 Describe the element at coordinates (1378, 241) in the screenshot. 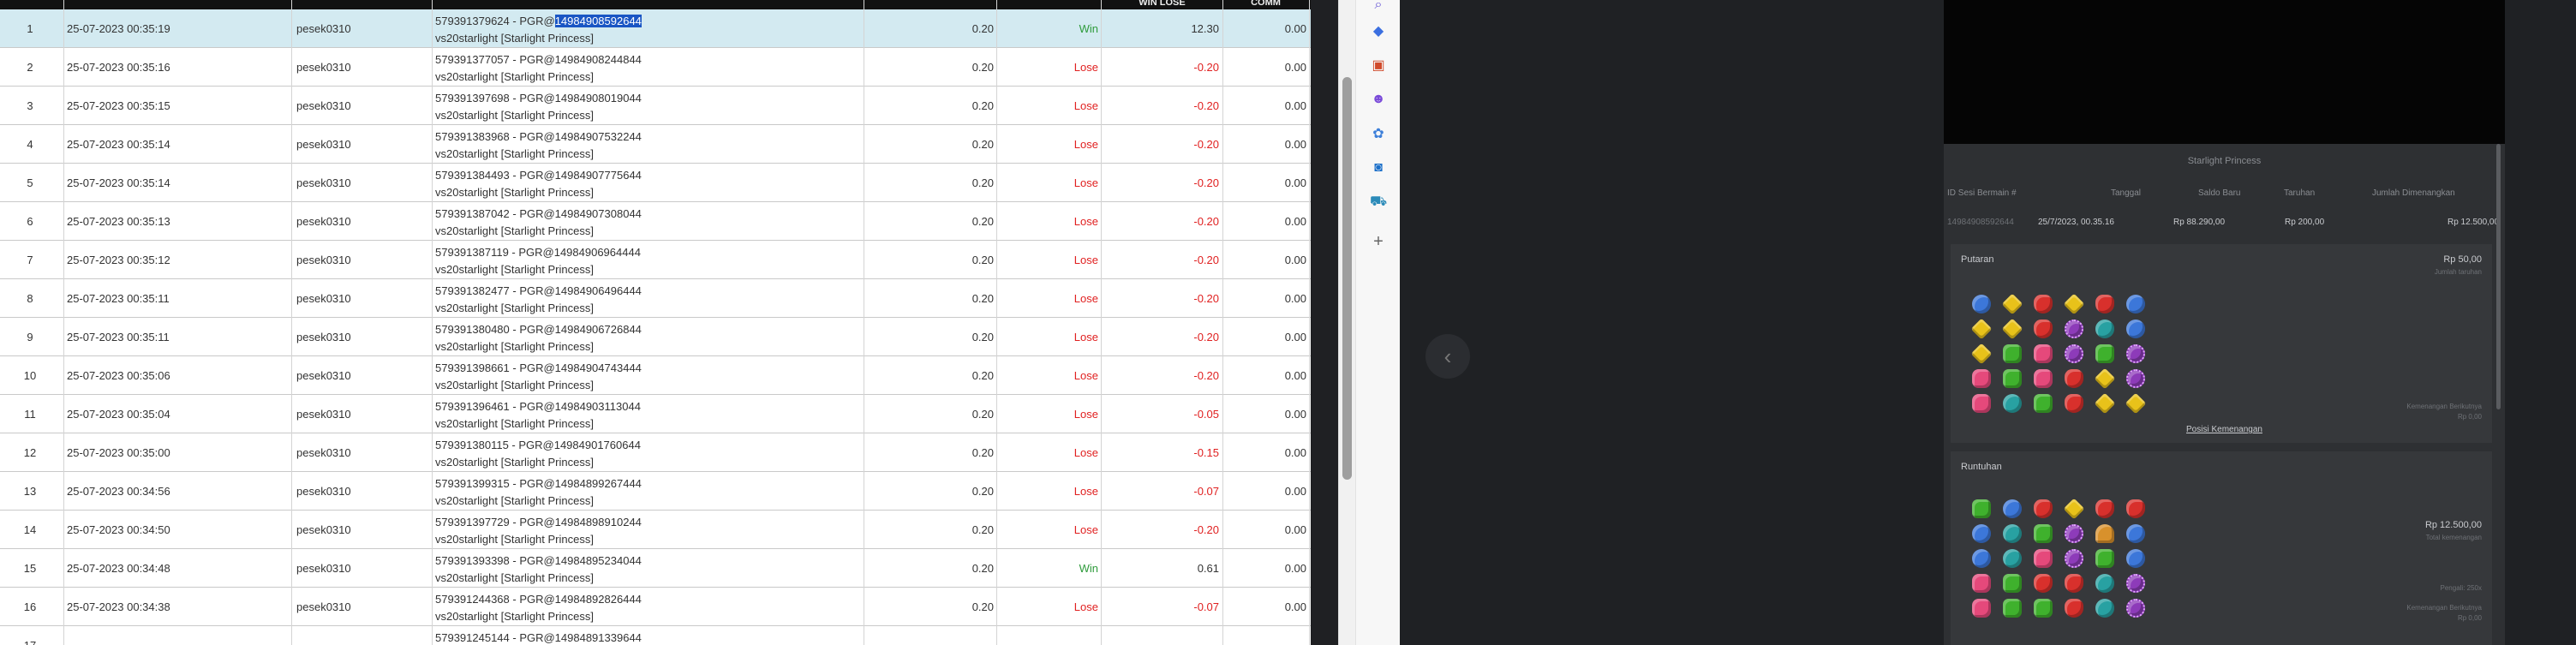

I see `add-icon: +` at that location.